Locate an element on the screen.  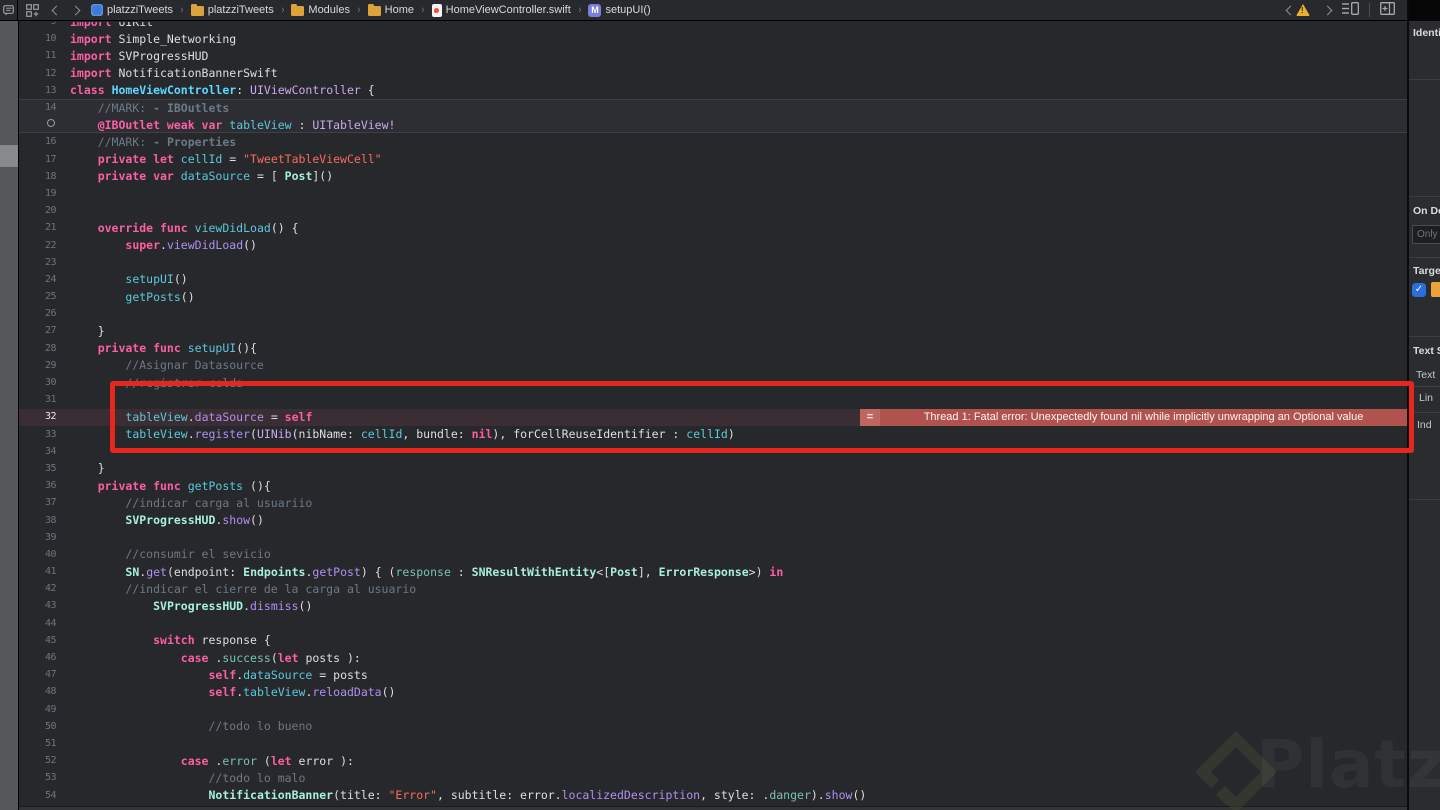
line-number: 14 is located at coordinates (38, 107).